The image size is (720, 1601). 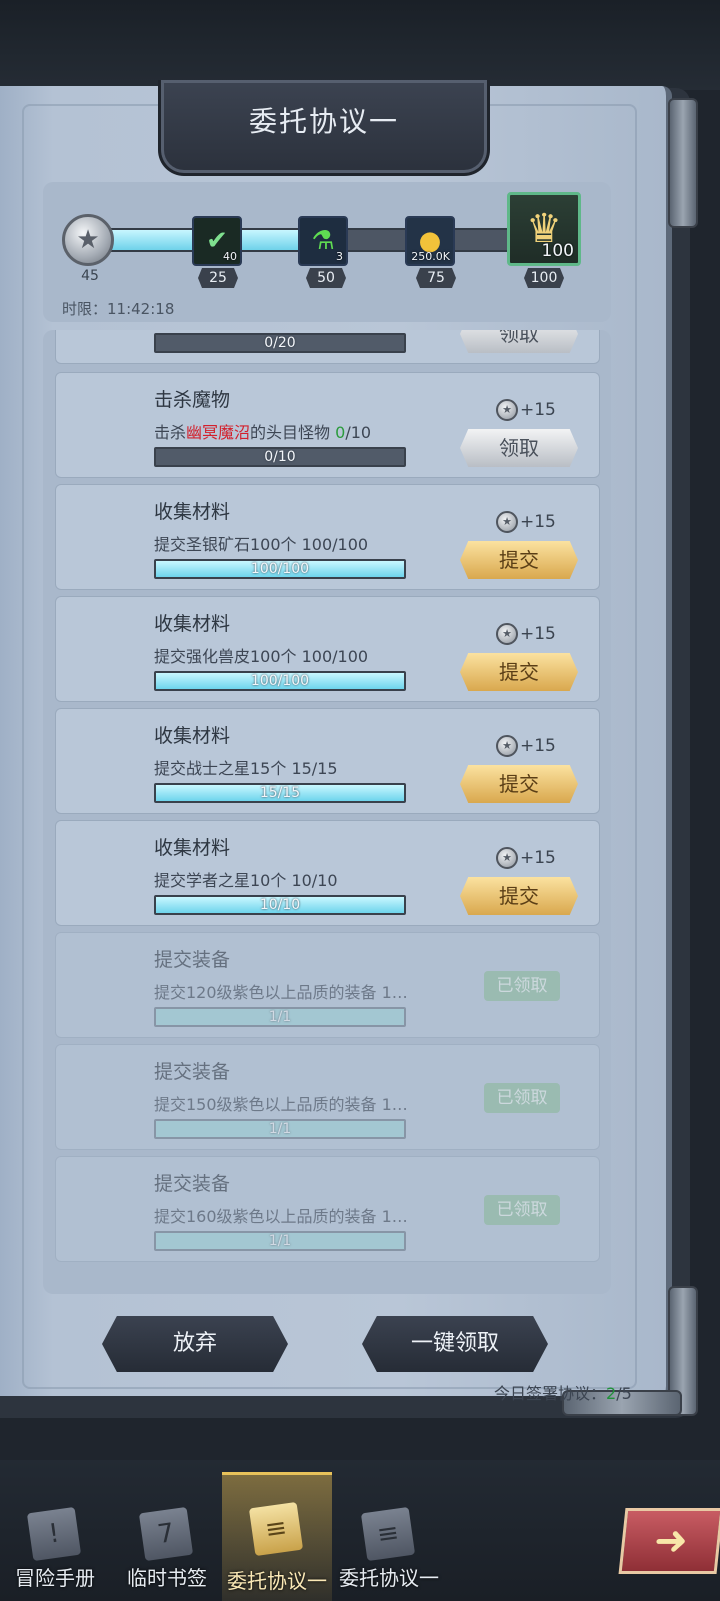 What do you see at coordinates (455, 1344) in the screenshot?
I see `claim-all-button: 一键领取` at bounding box center [455, 1344].